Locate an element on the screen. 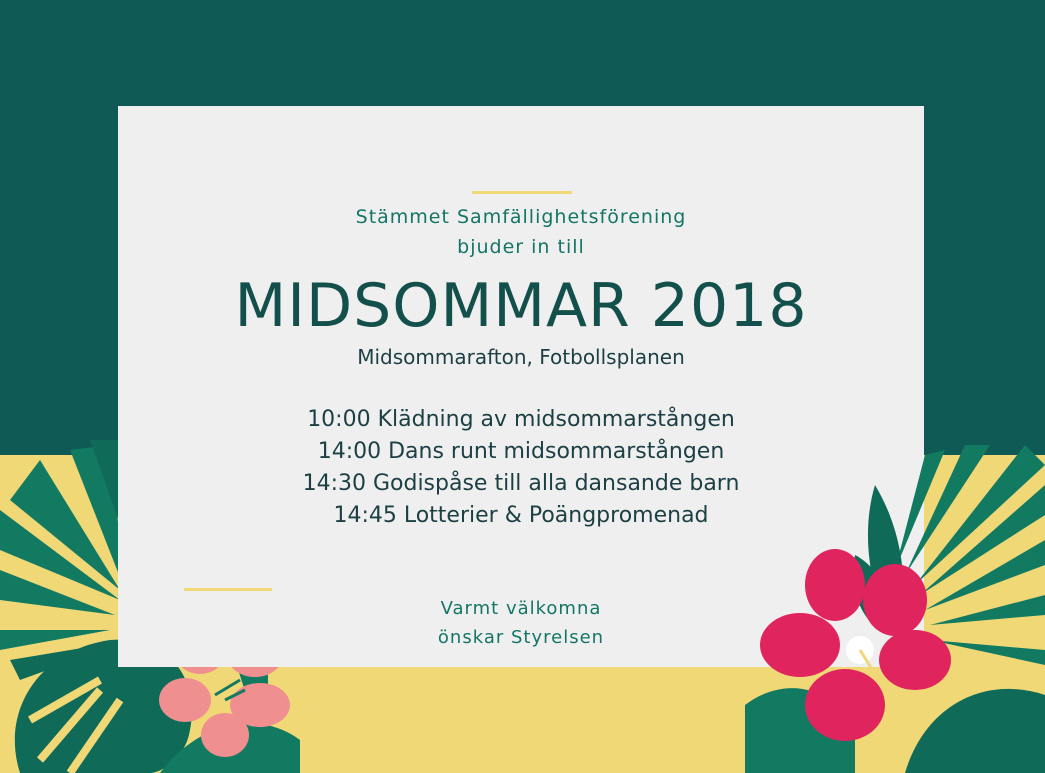 Image resolution: width=1045 pixels, height=773 pixels. event-location: Midsommarafton, Fotbollsplanen is located at coordinates (521, 357).